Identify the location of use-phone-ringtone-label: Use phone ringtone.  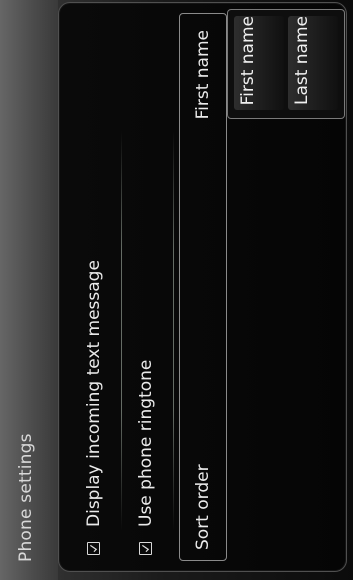
(146, 443).